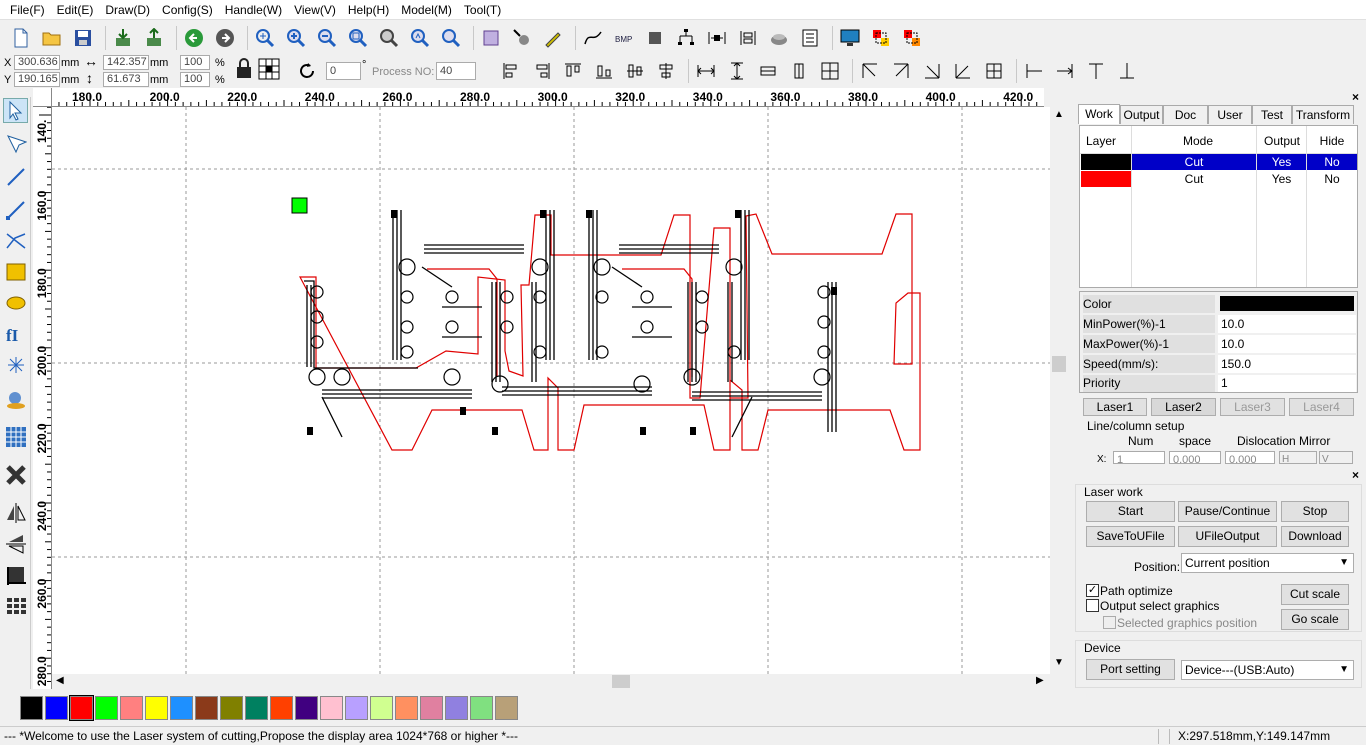 Image resolution: width=1366 pixels, height=745 pixels. I want to click on device-select: Device---(USB:Auto) ▼, so click(1267, 670).